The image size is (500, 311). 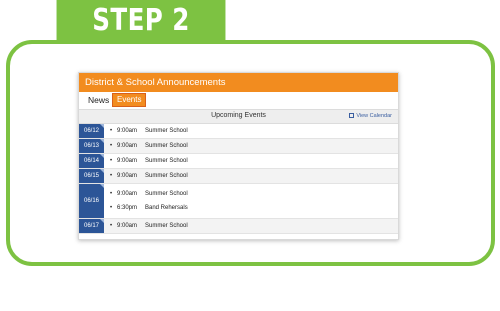 I want to click on date-label: 06/12, so click(x=91, y=131).